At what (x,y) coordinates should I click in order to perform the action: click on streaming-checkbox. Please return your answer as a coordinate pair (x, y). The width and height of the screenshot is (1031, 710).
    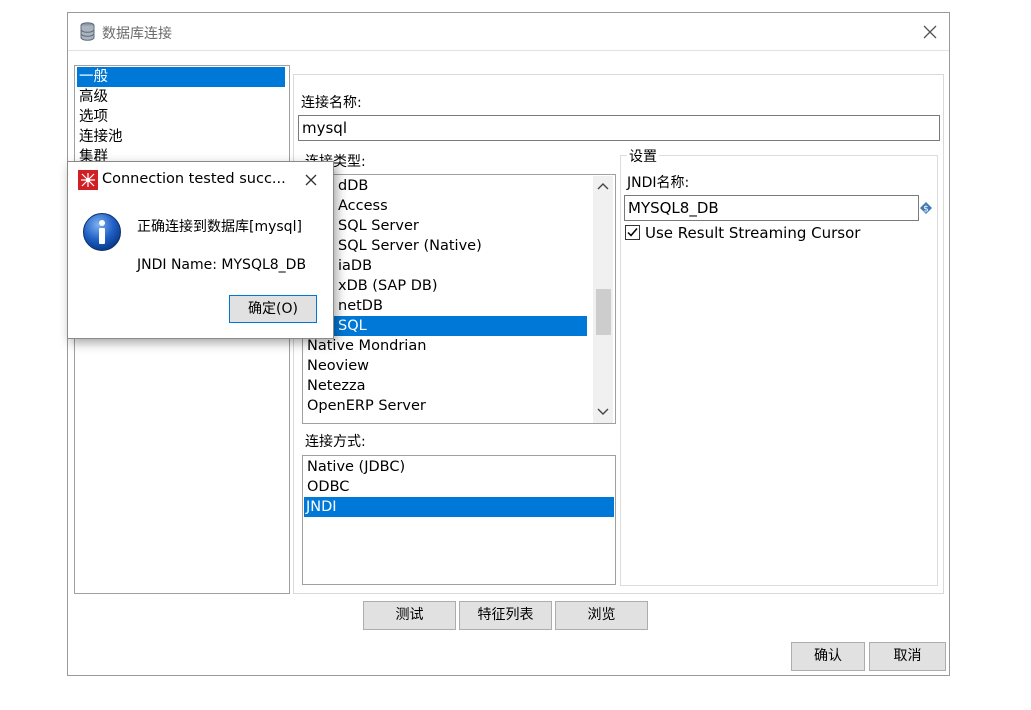
    Looking at the image, I should click on (632, 232).